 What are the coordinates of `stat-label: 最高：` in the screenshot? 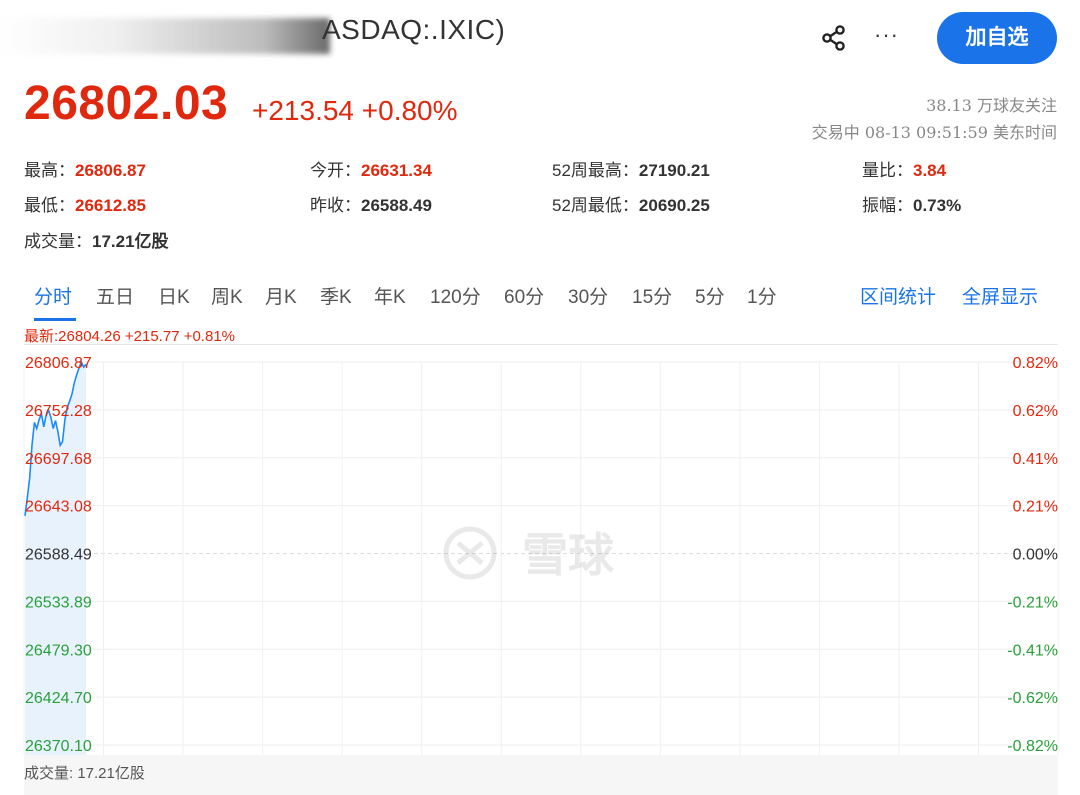 It's located at (49, 170).